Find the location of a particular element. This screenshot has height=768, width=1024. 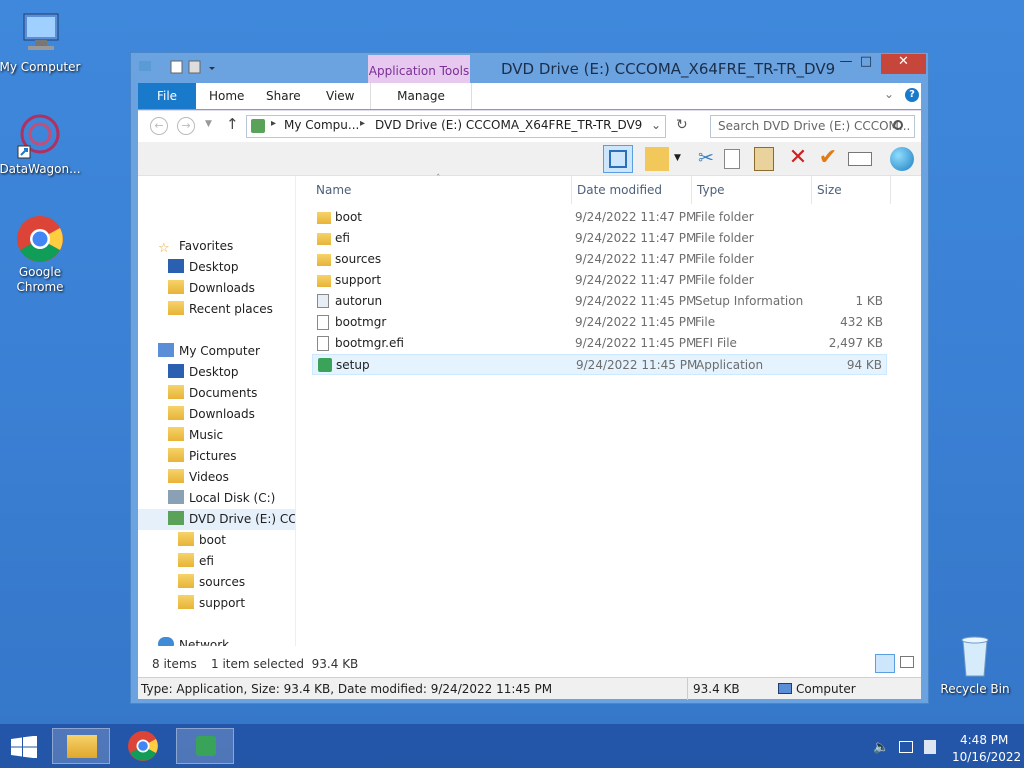

refresh-icon: ↻ is located at coordinates (682, 125).